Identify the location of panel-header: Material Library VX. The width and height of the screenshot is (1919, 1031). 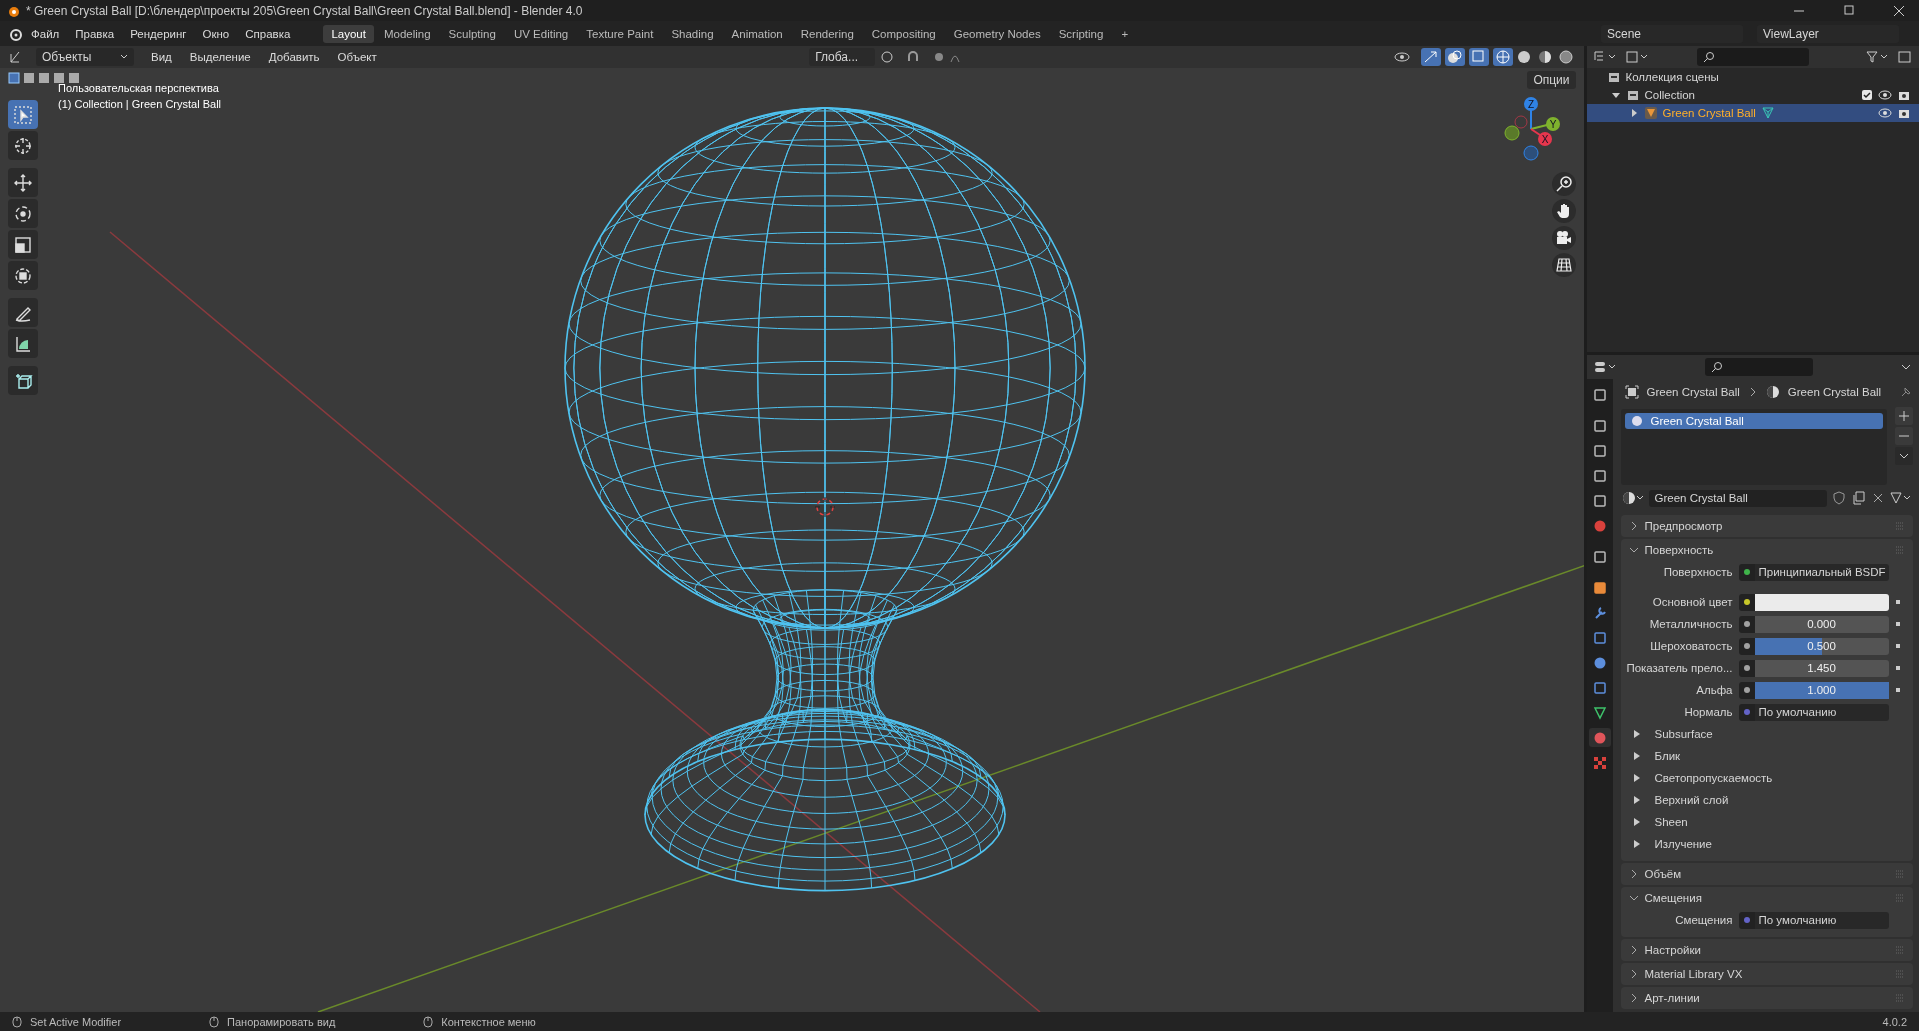
(1766, 974).